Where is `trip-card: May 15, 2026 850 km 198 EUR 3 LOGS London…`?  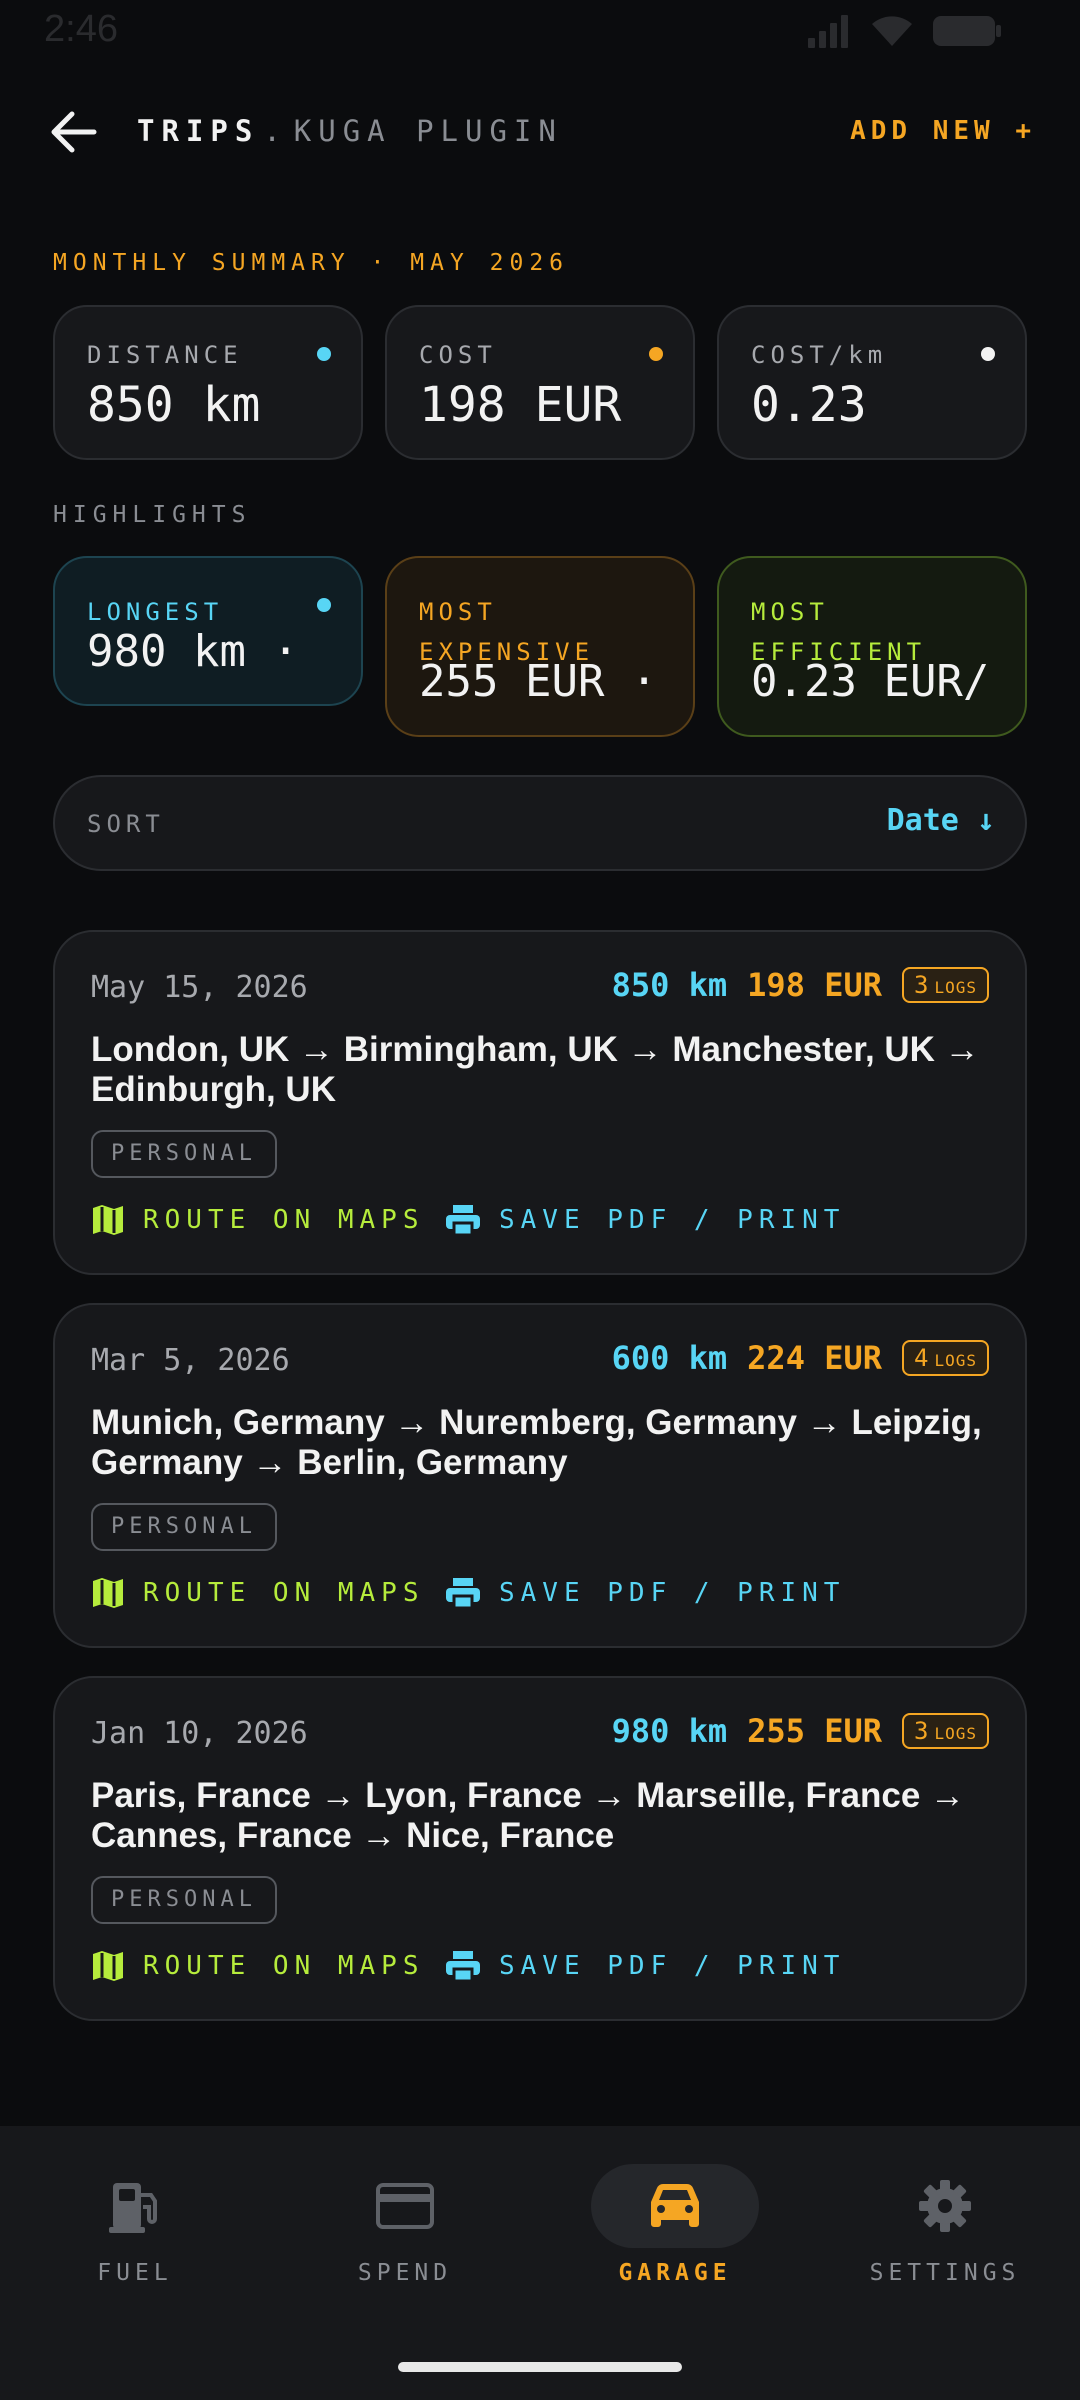 trip-card: May 15, 2026 850 km 198 EUR 3 LOGS London… is located at coordinates (540, 1102).